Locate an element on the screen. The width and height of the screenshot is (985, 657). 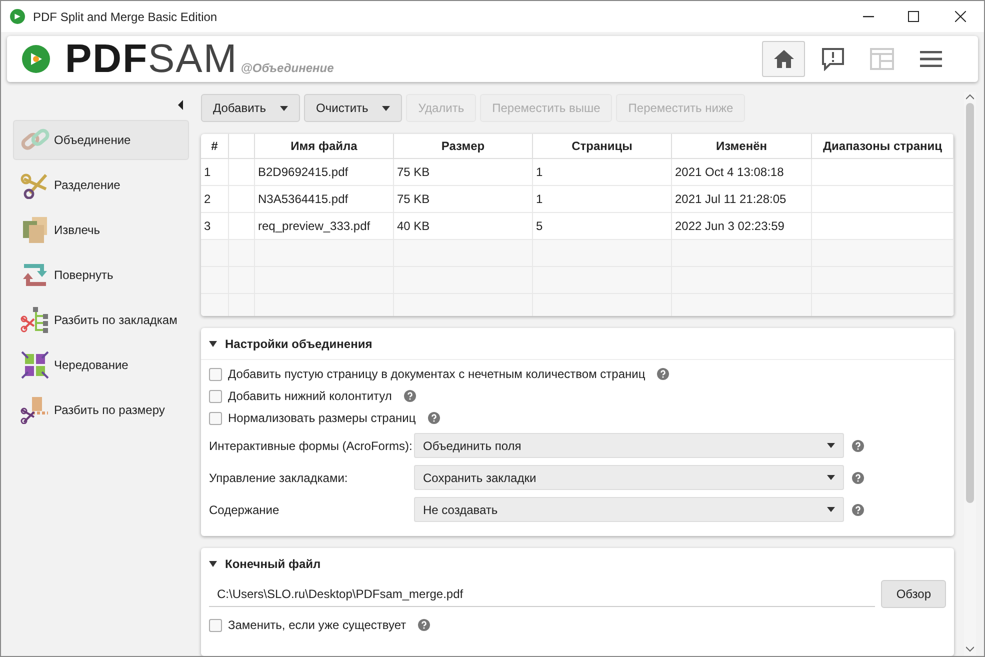
alternate-mix-icon is located at coordinates (35, 365).